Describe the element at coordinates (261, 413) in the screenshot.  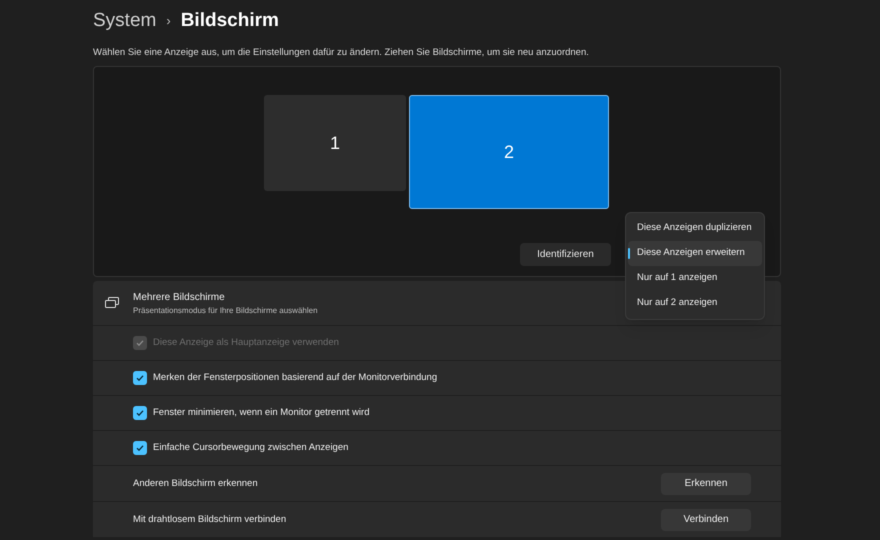
I see `checkbox-label: Fenster minimieren, wenn ein Monitor getrennt wird` at that location.